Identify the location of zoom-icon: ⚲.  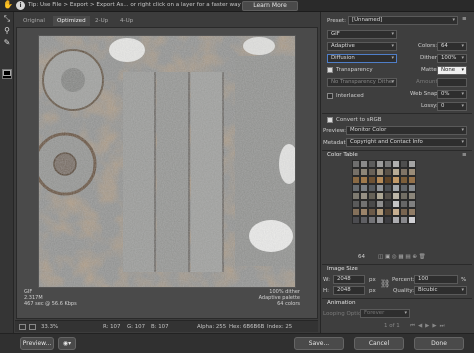
(7, 31).